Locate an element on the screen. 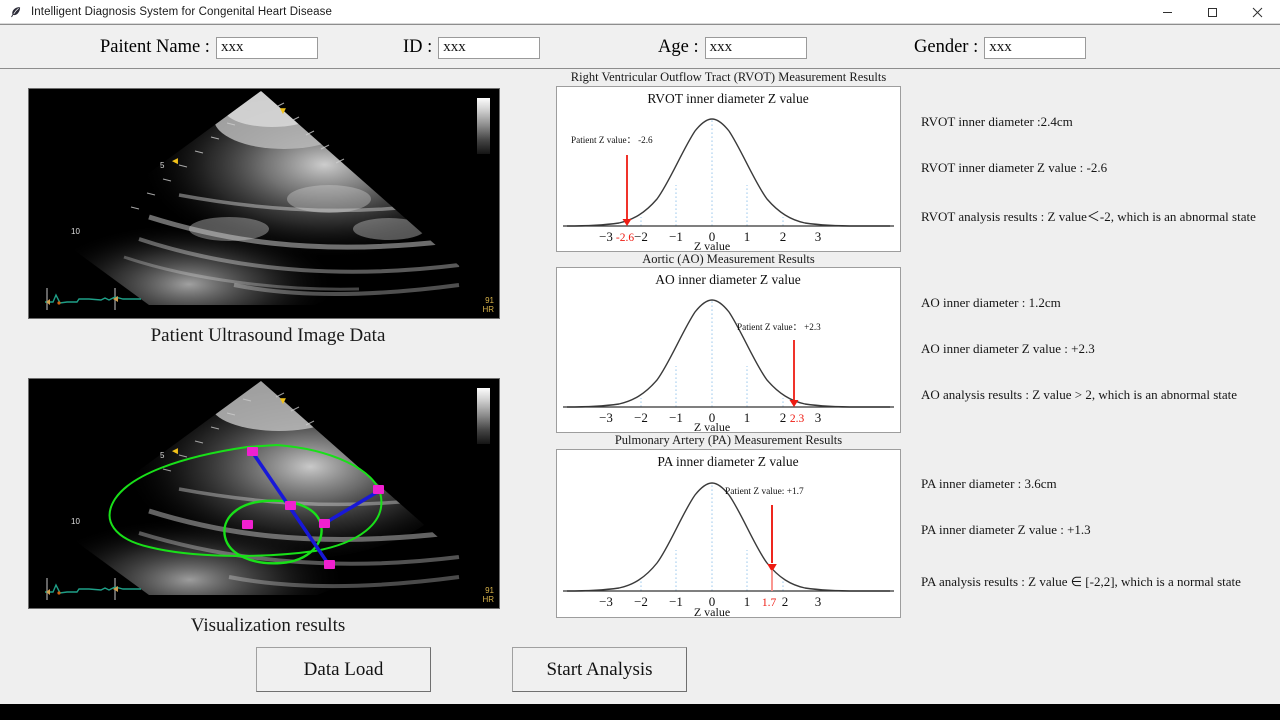 Image resolution: width=1280 pixels, height=720 pixels. ultrasound-canvas: 10 5 ◄ ▼ 91 HR is located at coordinates (264, 203).